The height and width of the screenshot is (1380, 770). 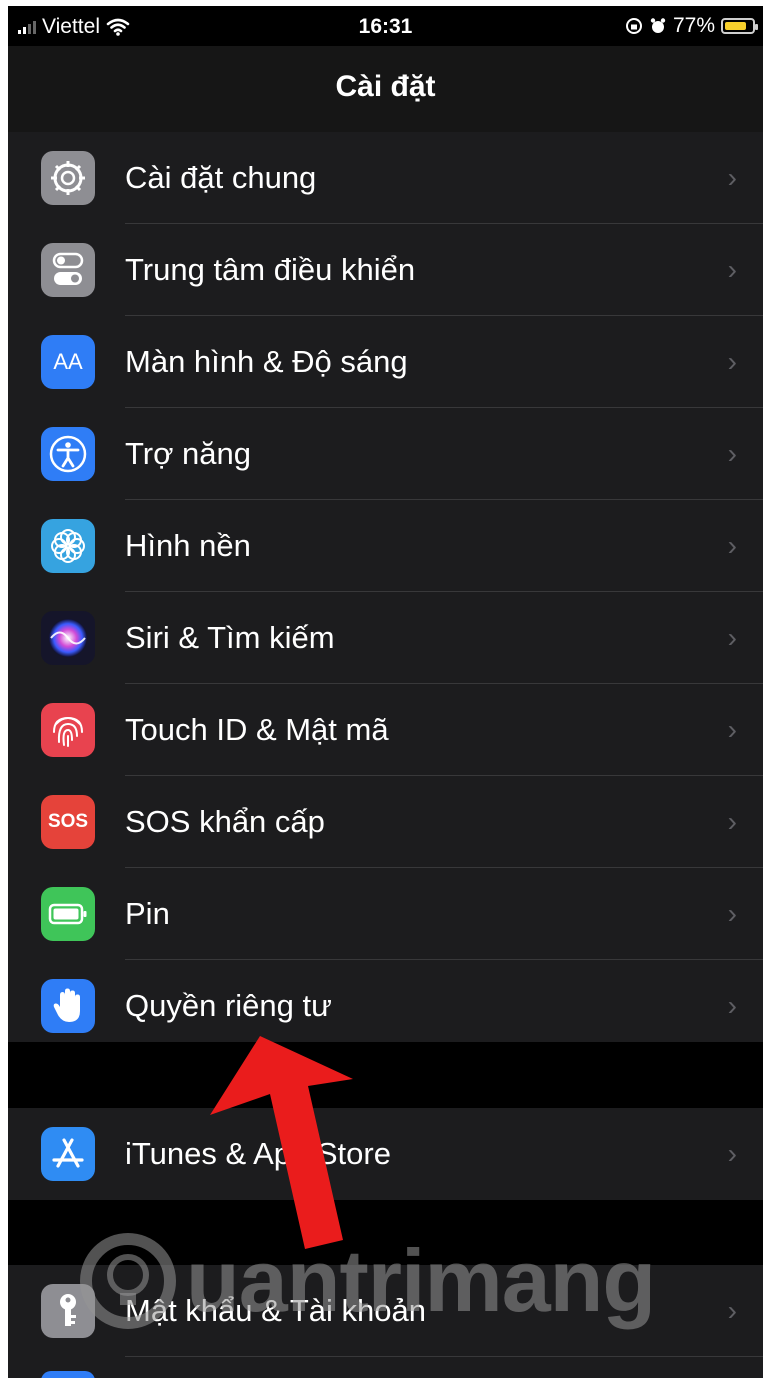 I want to click on settings-row-display: AA Màn hình & Độ sáng ›, so click(x=385, y=362).